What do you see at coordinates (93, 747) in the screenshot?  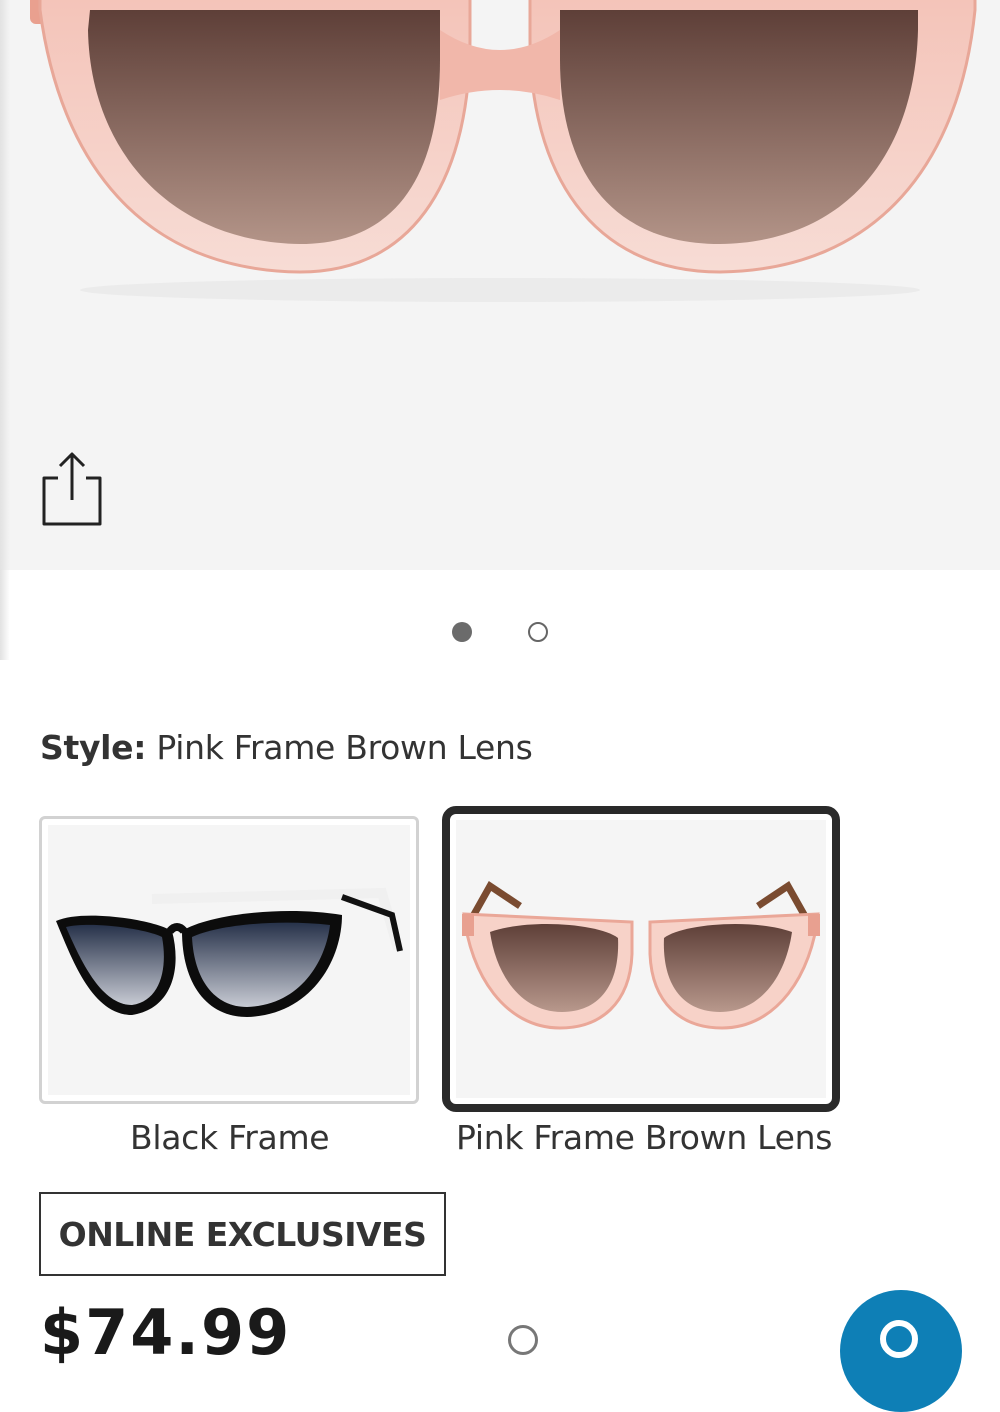 I see `style-label: Style:` at bounding box center [93, 747].